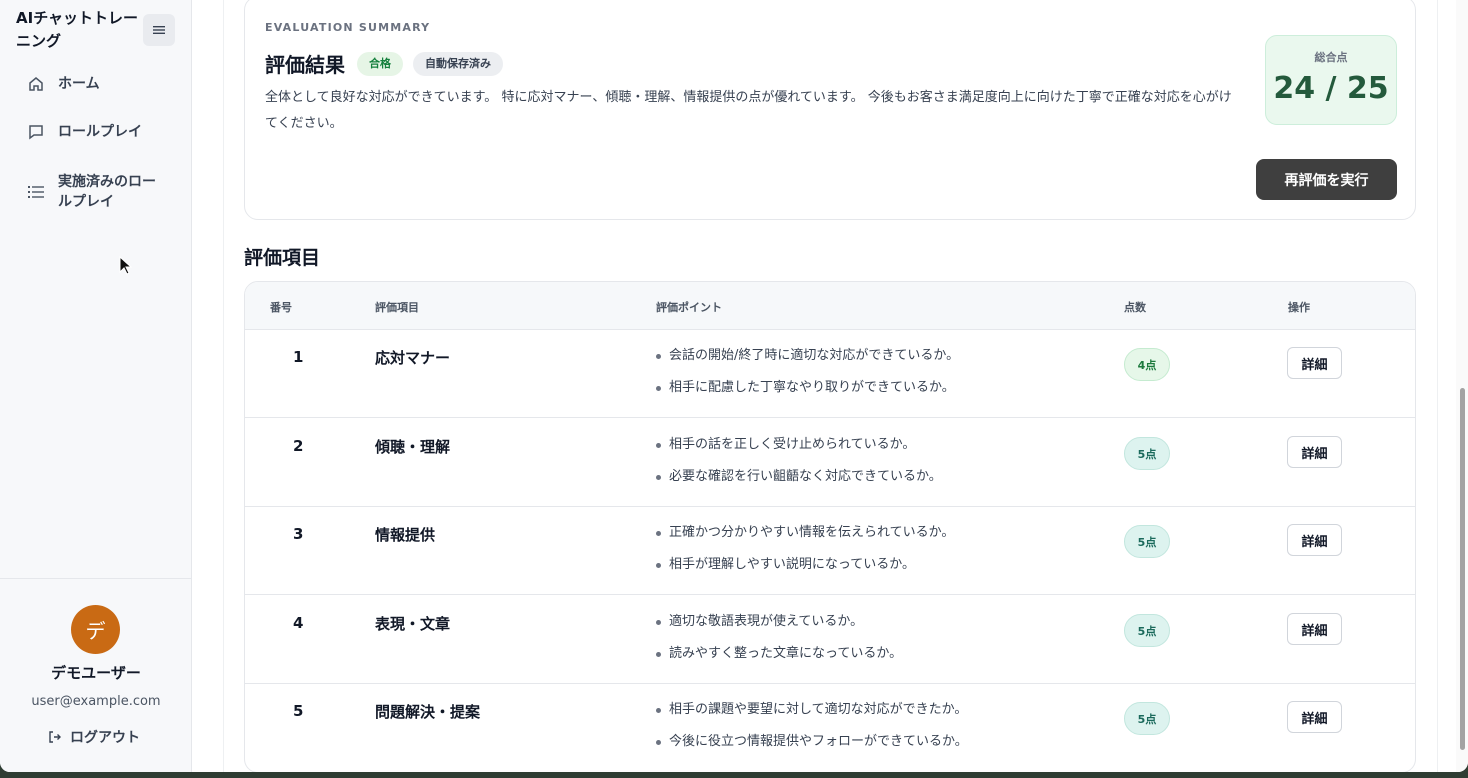 This screenshot has height=778, width=1468. What do you see at coordinates (305, 65) in the screenshot?
I see `result-title: 評価結果` at bounding box center [305, 65].